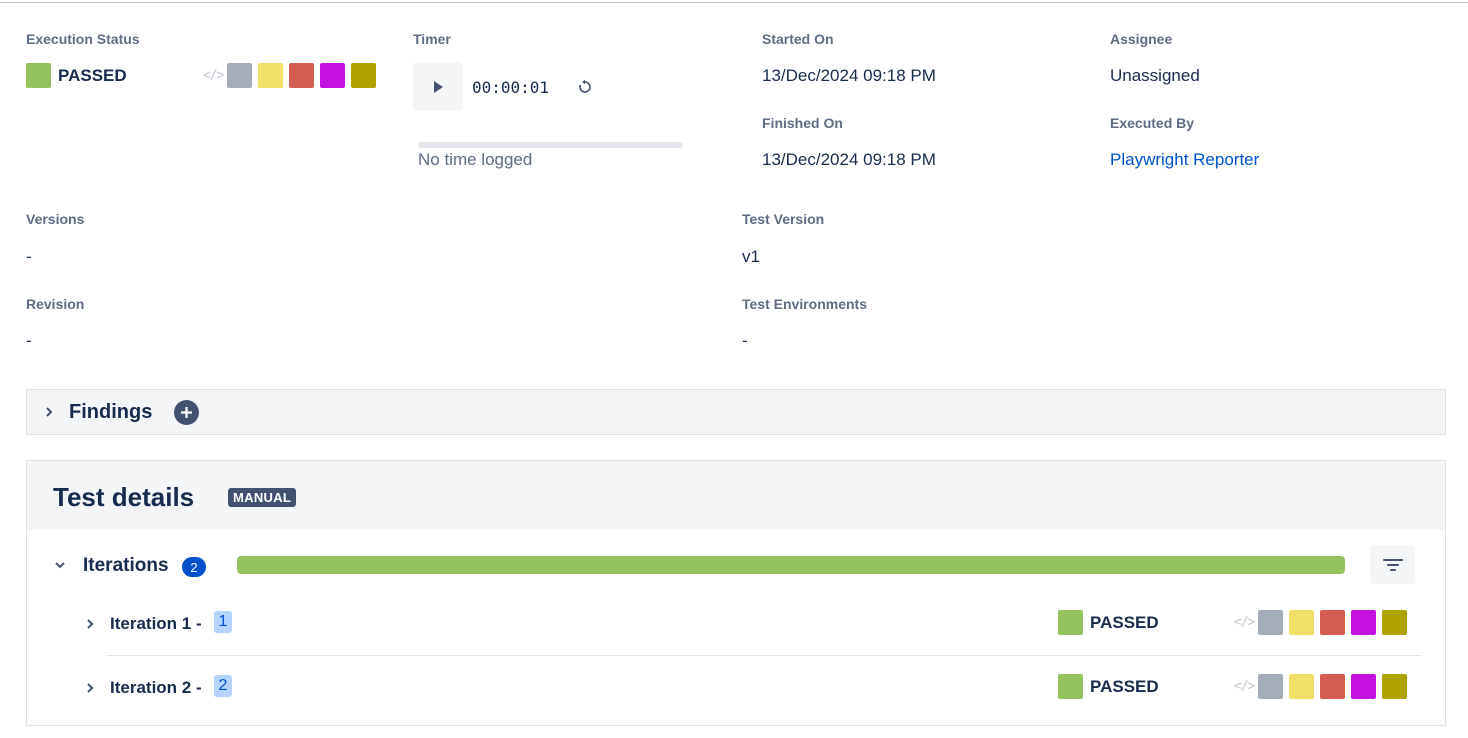 The height and width of the screenshot is (738, 1468). Describe the element at coordinates (29, 340) in the screenshot. I see `revision-value: -` at that location.